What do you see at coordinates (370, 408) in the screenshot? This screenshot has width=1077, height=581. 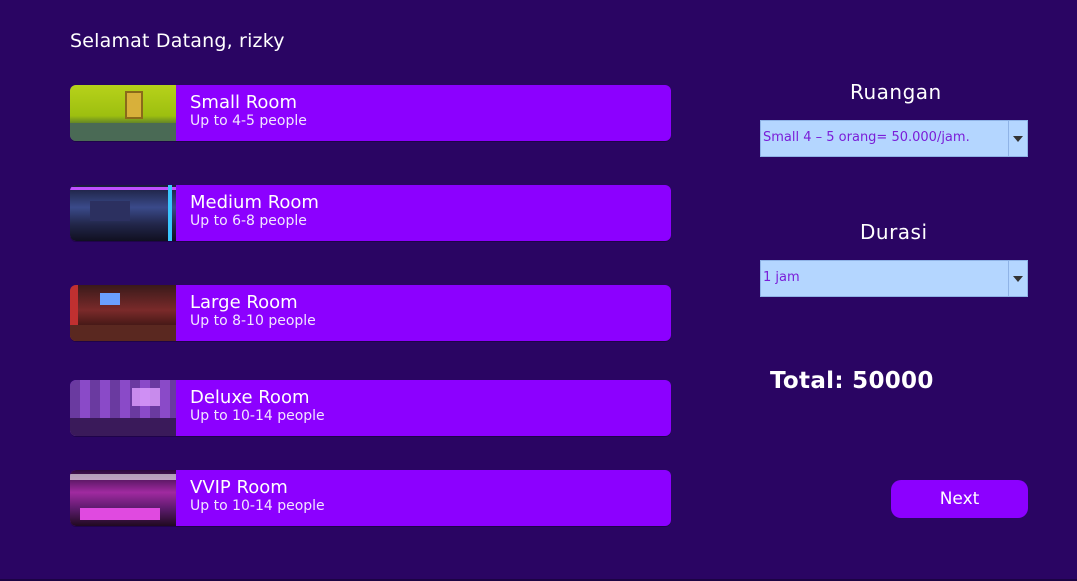 I see `room-card-deluxe: Deluxe Room Up to 10-14 people` at bounding box center [370, 408].